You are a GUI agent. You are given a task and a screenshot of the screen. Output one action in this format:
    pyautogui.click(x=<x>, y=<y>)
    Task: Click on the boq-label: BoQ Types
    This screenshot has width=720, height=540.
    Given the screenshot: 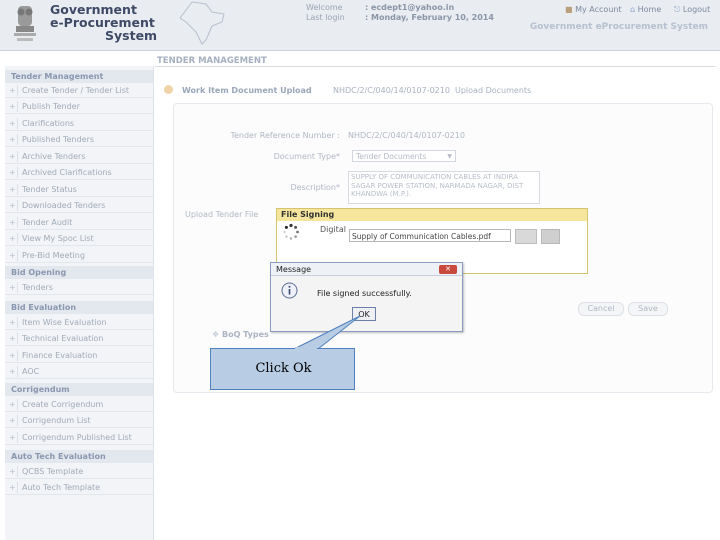 What is the action you would take?
    pyautogui.click(x=245, y=334)
    